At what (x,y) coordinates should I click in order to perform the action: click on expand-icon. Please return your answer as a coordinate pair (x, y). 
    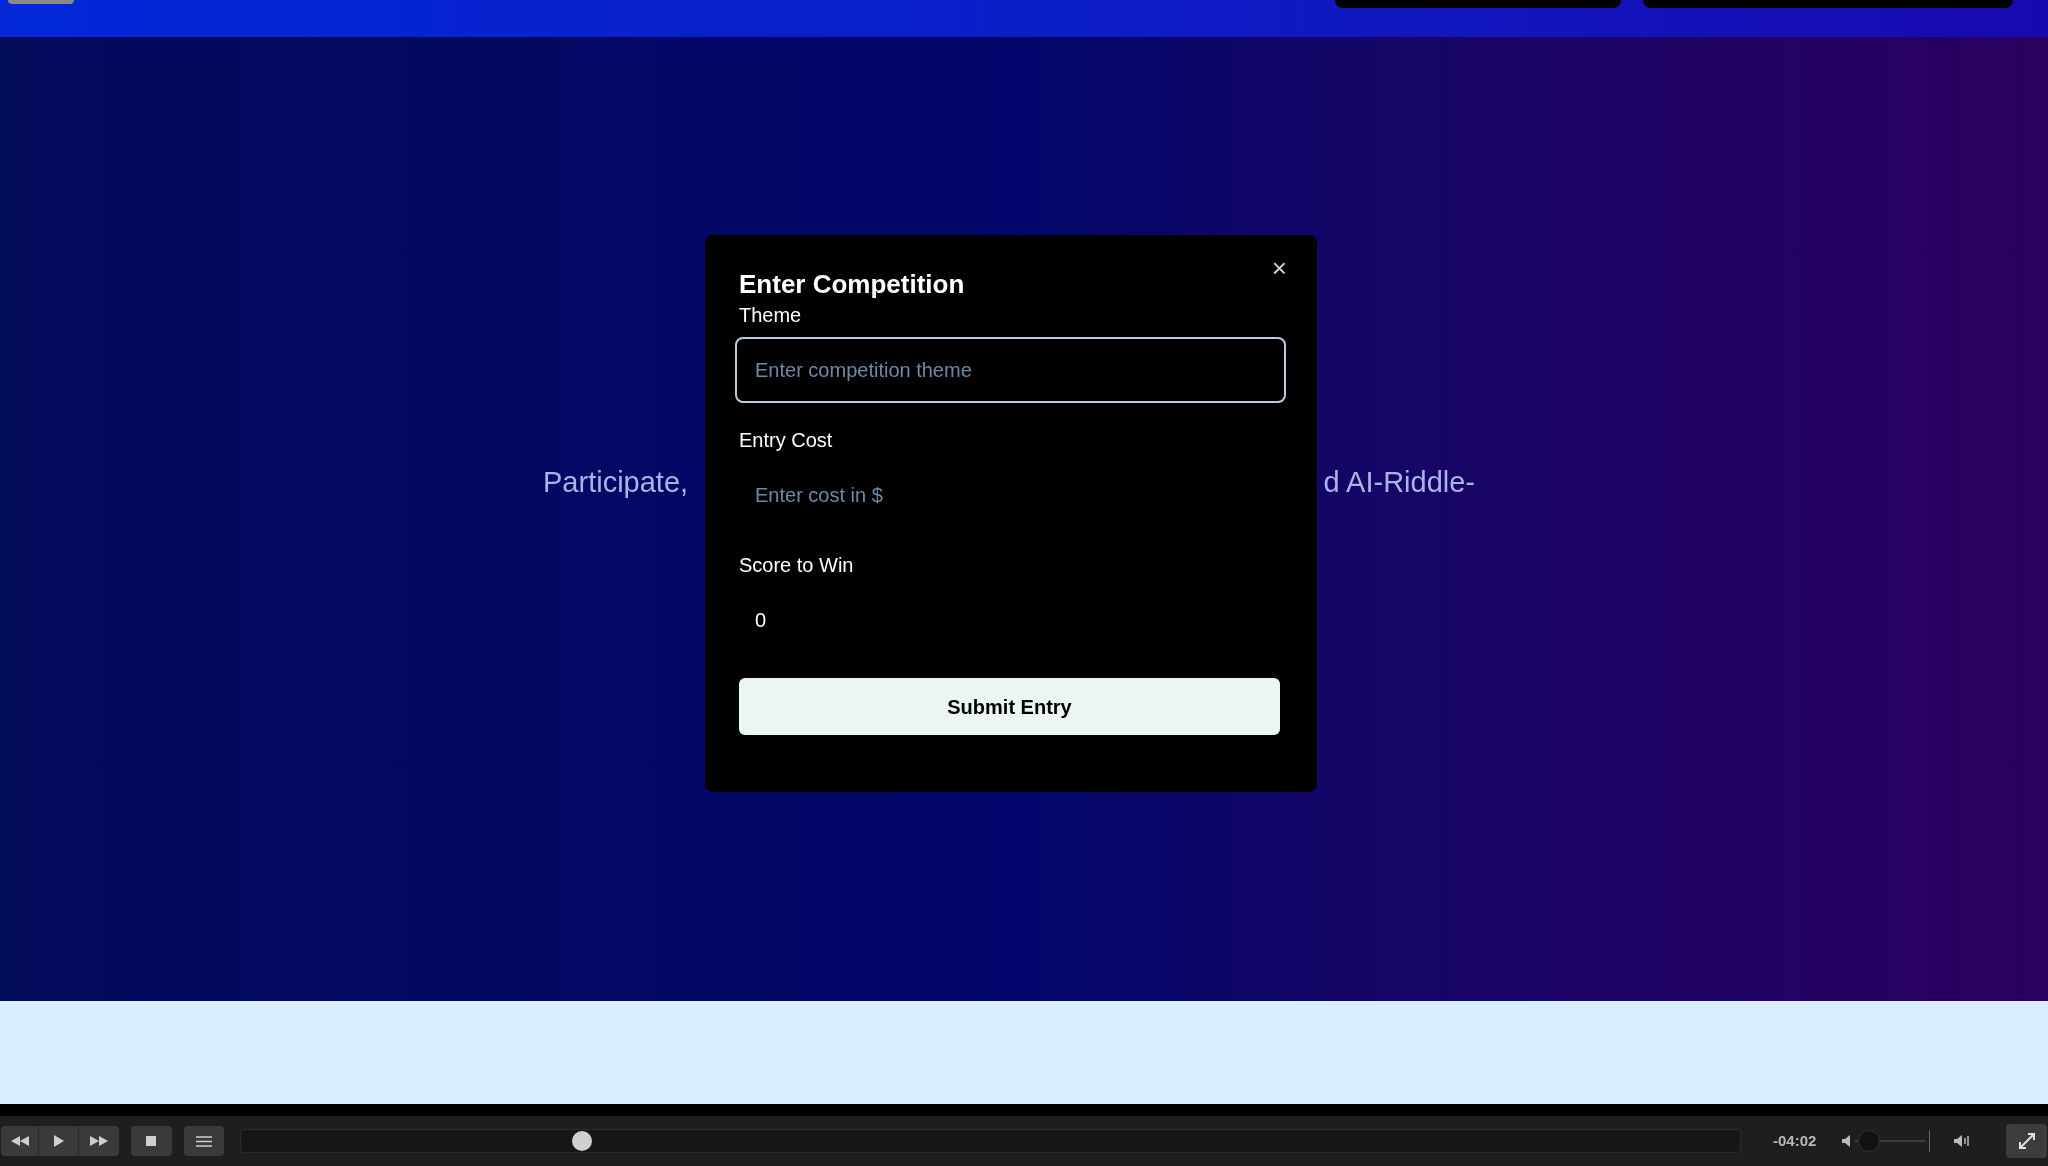
    Looking at the image, I should click on (2026, 1141).